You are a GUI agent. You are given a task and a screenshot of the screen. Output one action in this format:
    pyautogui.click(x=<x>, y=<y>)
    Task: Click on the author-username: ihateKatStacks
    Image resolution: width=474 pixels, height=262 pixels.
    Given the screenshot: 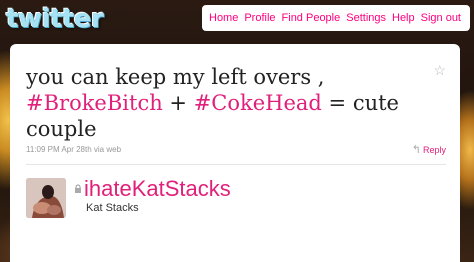 What is the action you would take?
    pyautogui.click(x=157, y=189)
    